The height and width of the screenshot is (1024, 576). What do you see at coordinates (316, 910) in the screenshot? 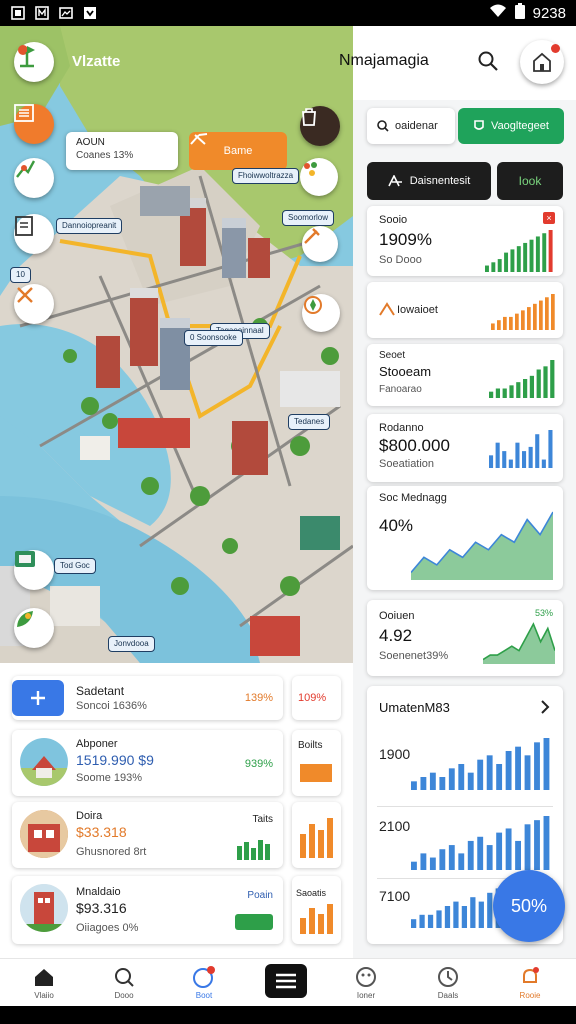
I see `list-side-card: Saoatis` at bounding box center [316, 910].